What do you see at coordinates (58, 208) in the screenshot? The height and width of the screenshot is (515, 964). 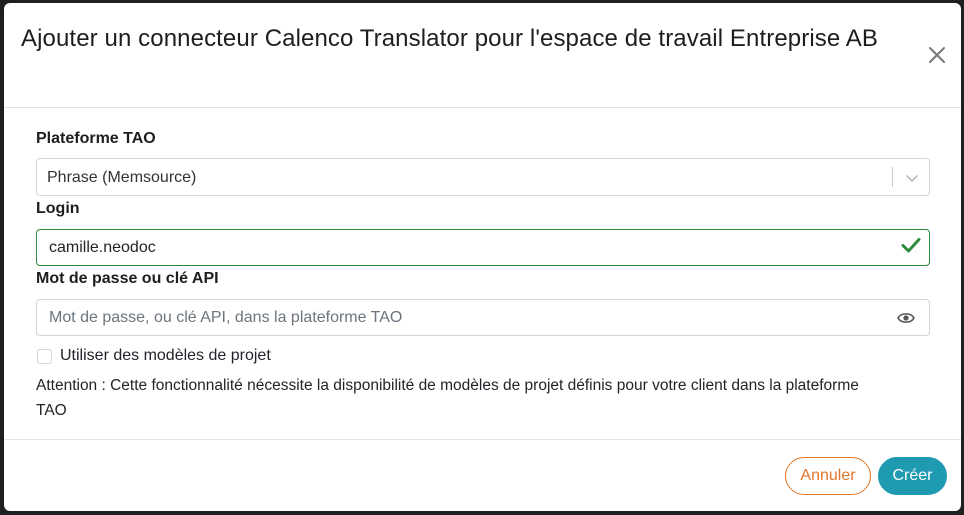 I see `login-label: Login` at bounding box center [58, 208].